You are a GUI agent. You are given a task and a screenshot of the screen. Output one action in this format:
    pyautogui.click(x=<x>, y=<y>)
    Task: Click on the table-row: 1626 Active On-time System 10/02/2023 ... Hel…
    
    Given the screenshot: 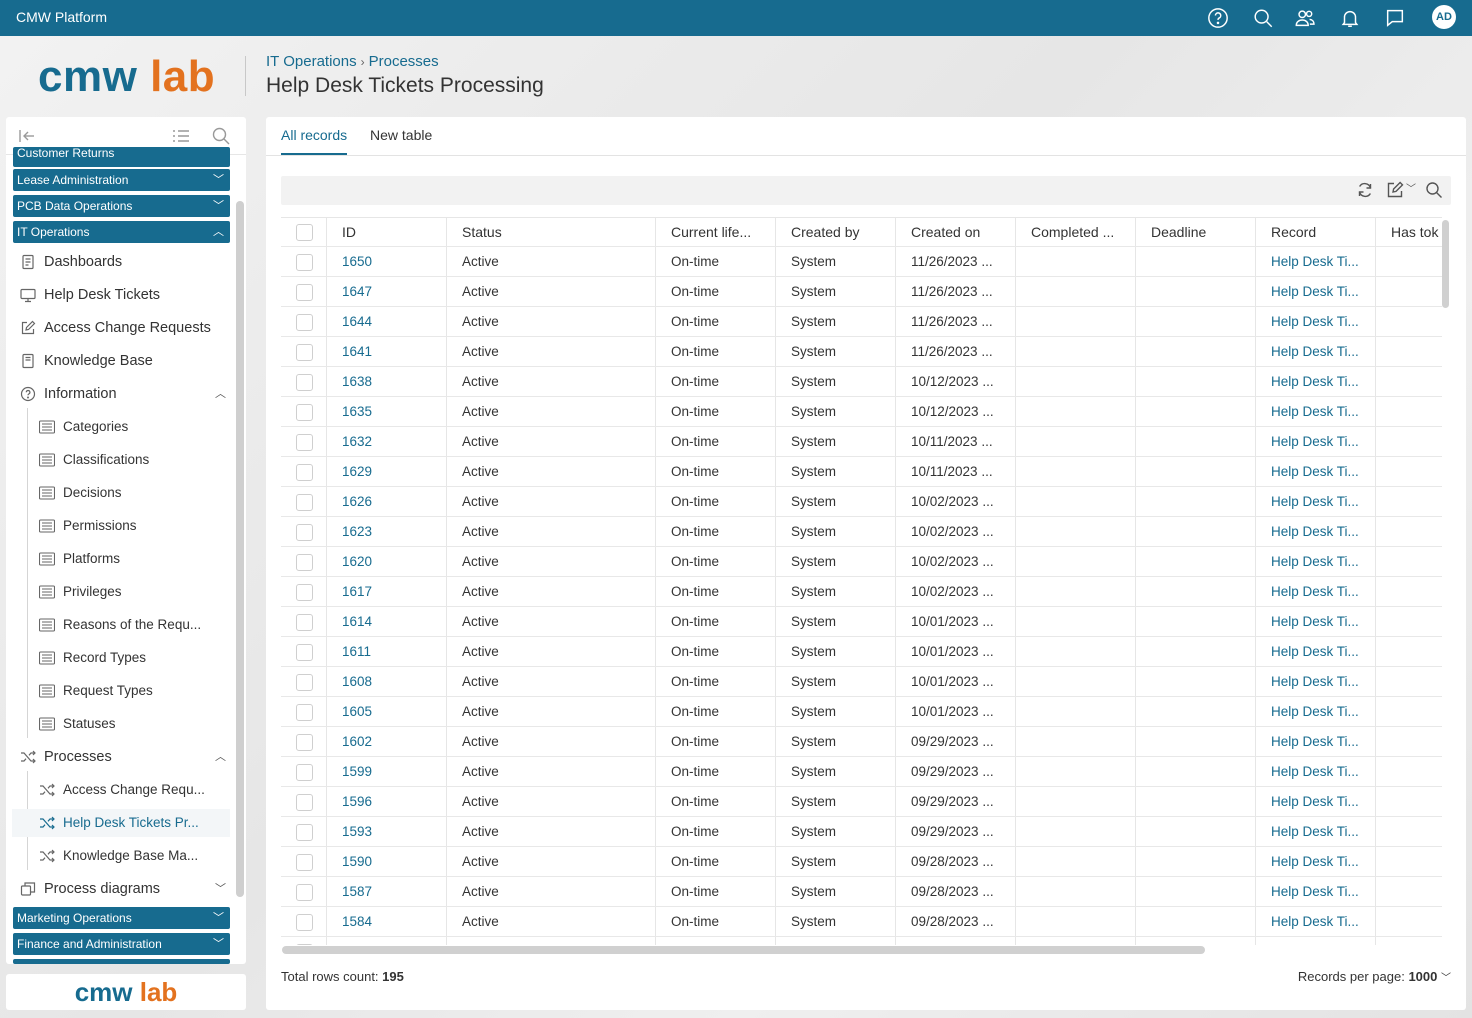 What is the action you would take?
    pyautogui.click(x=861, y=502)
    